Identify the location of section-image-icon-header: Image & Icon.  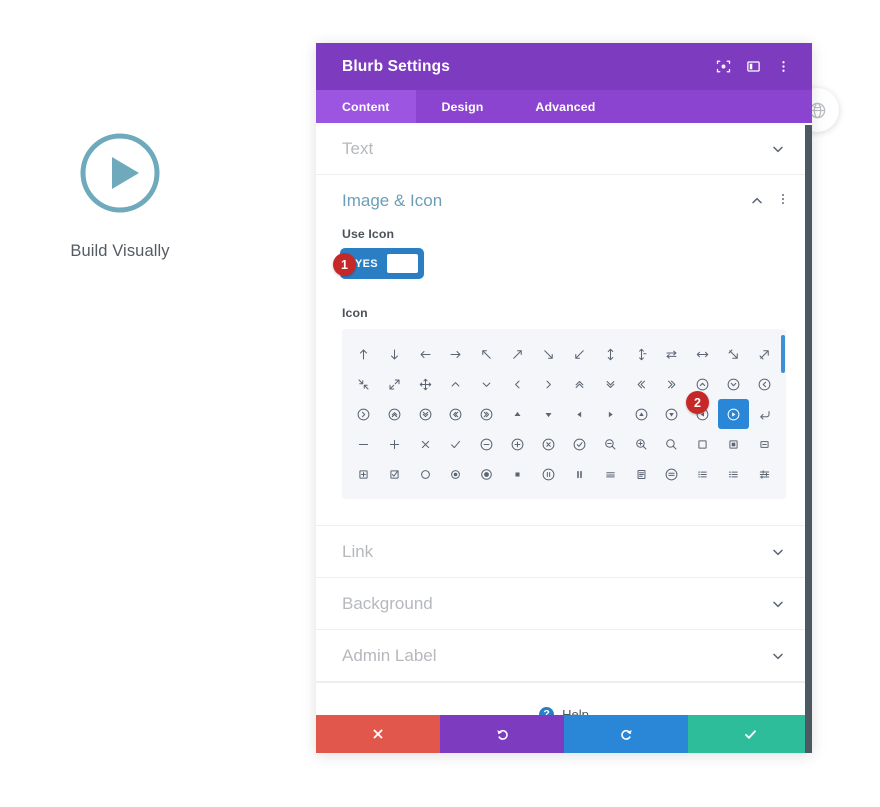
(564, 201).